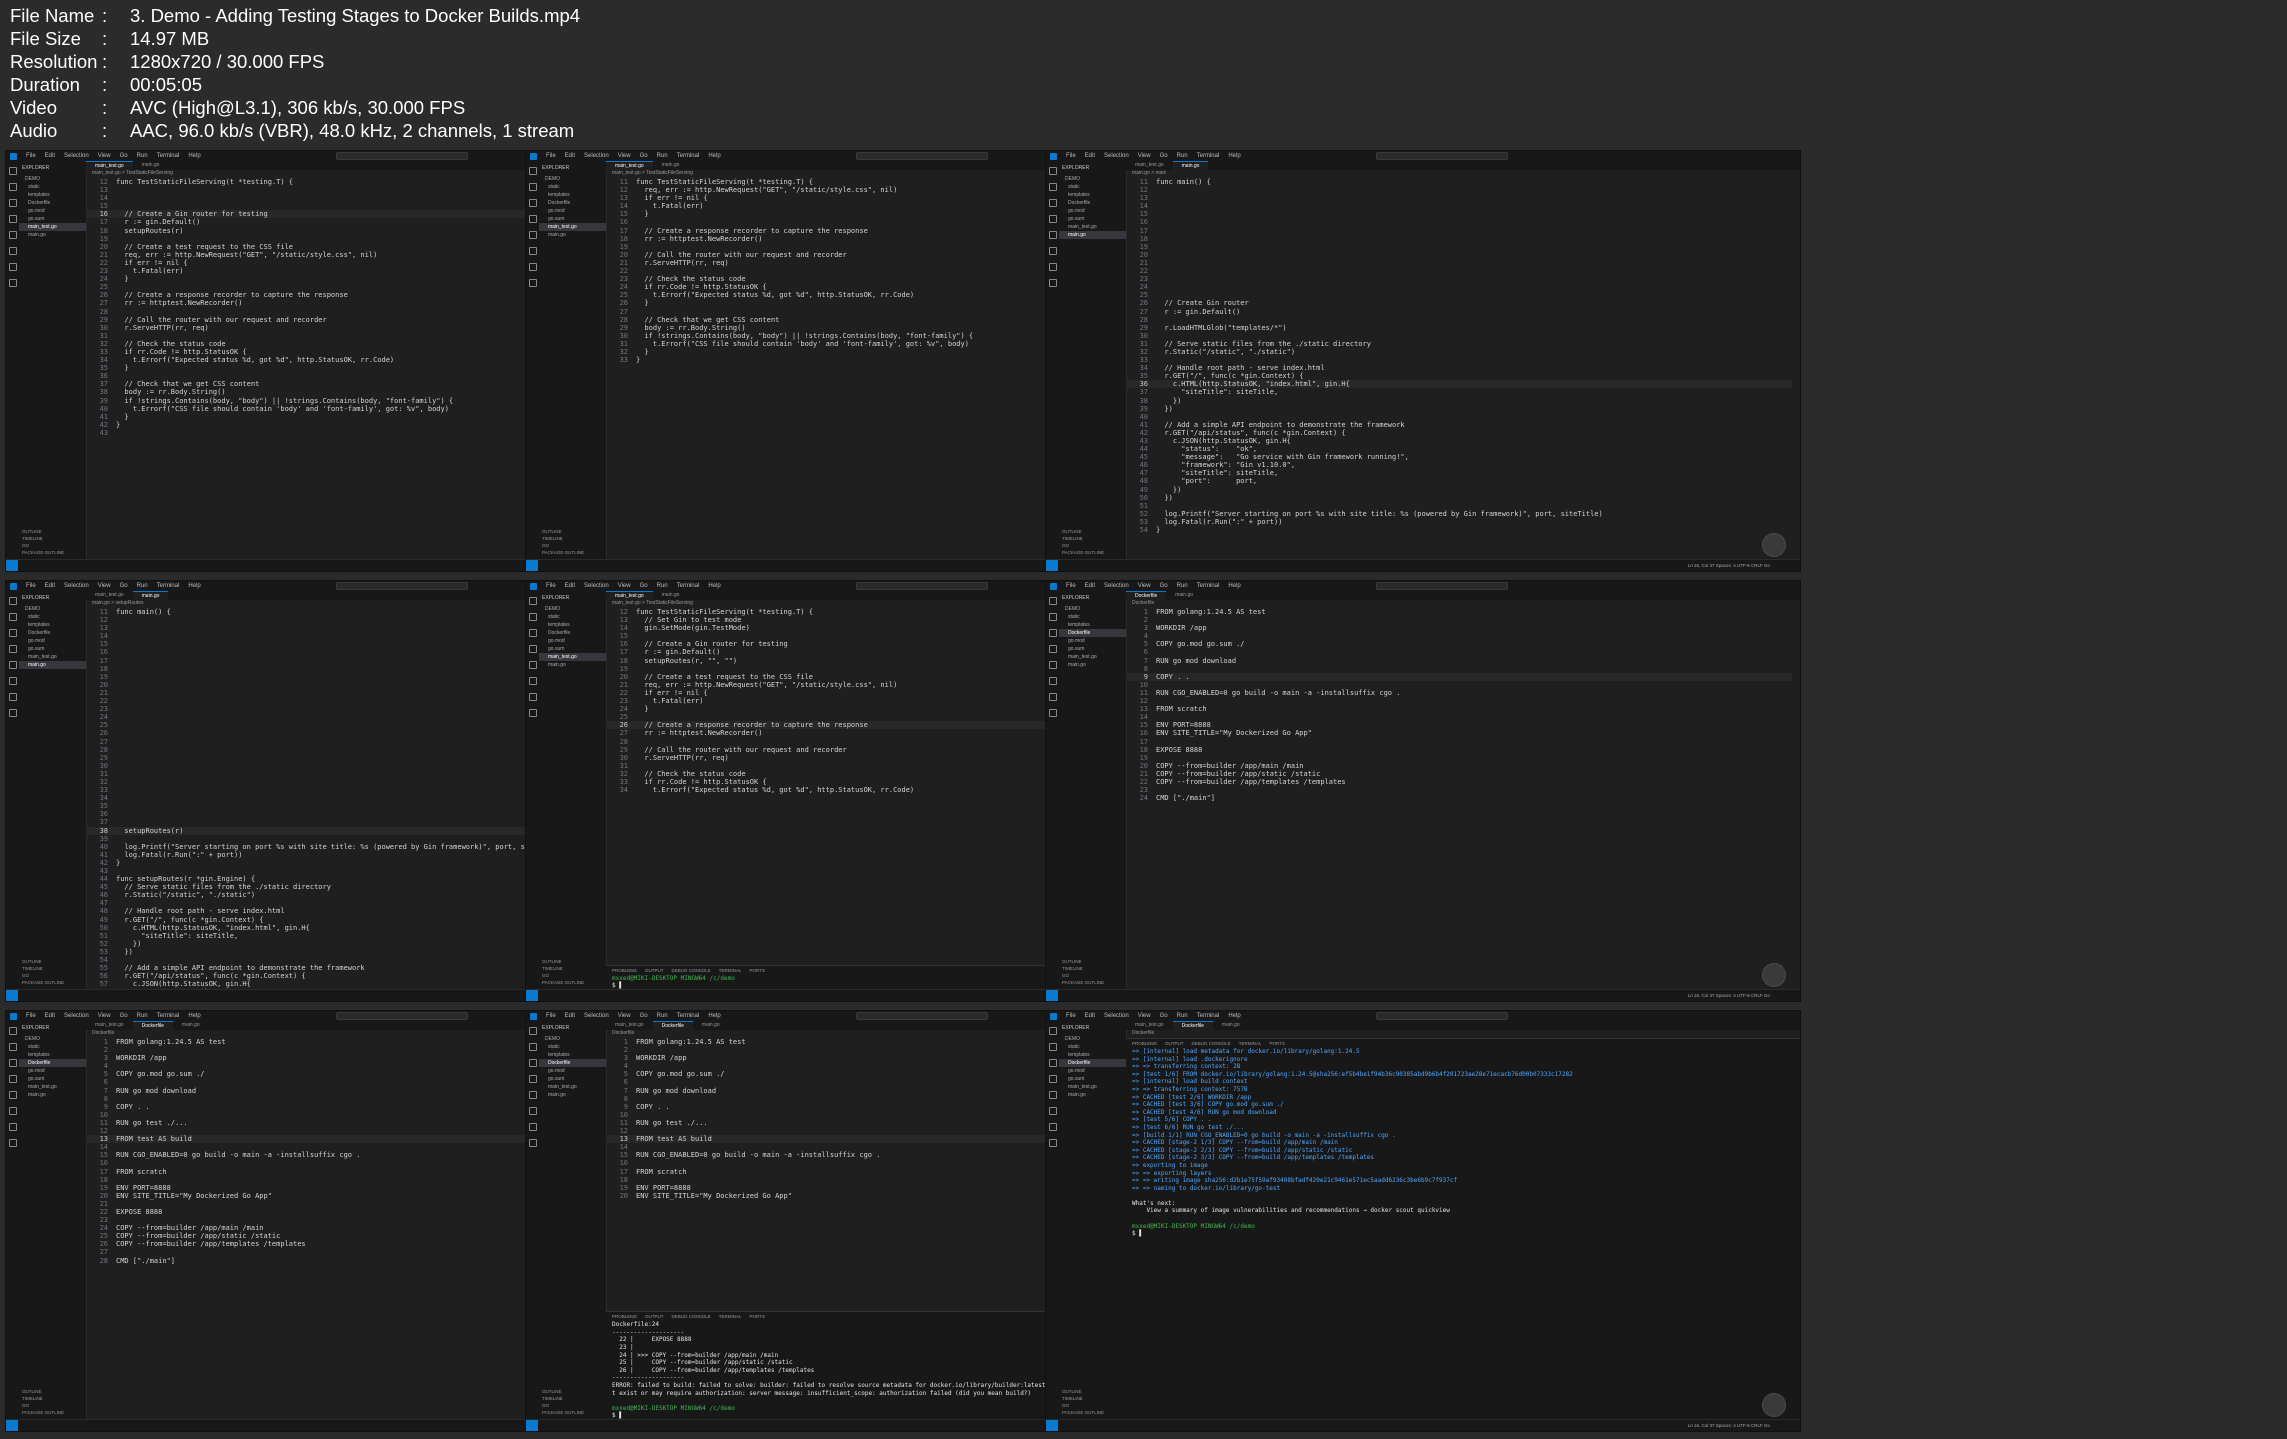 This screenshot has height=1439, width=2287. Describe the element at coordinates (730, 1316) in the screenshot. I see `terminal-tab: TERMINAL` at that location.